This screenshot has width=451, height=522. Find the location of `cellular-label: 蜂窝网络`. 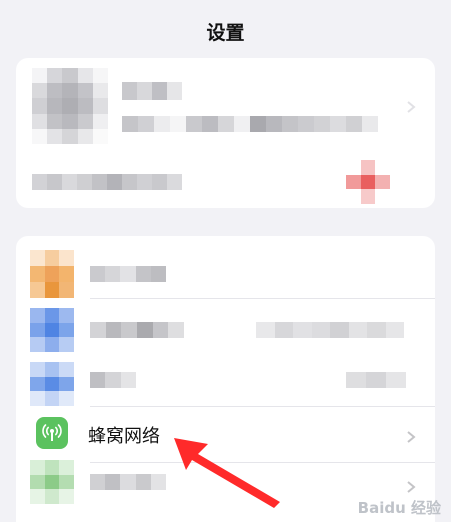

cellular-label: 蜂窝网络 is located at coordinates (124, 436).